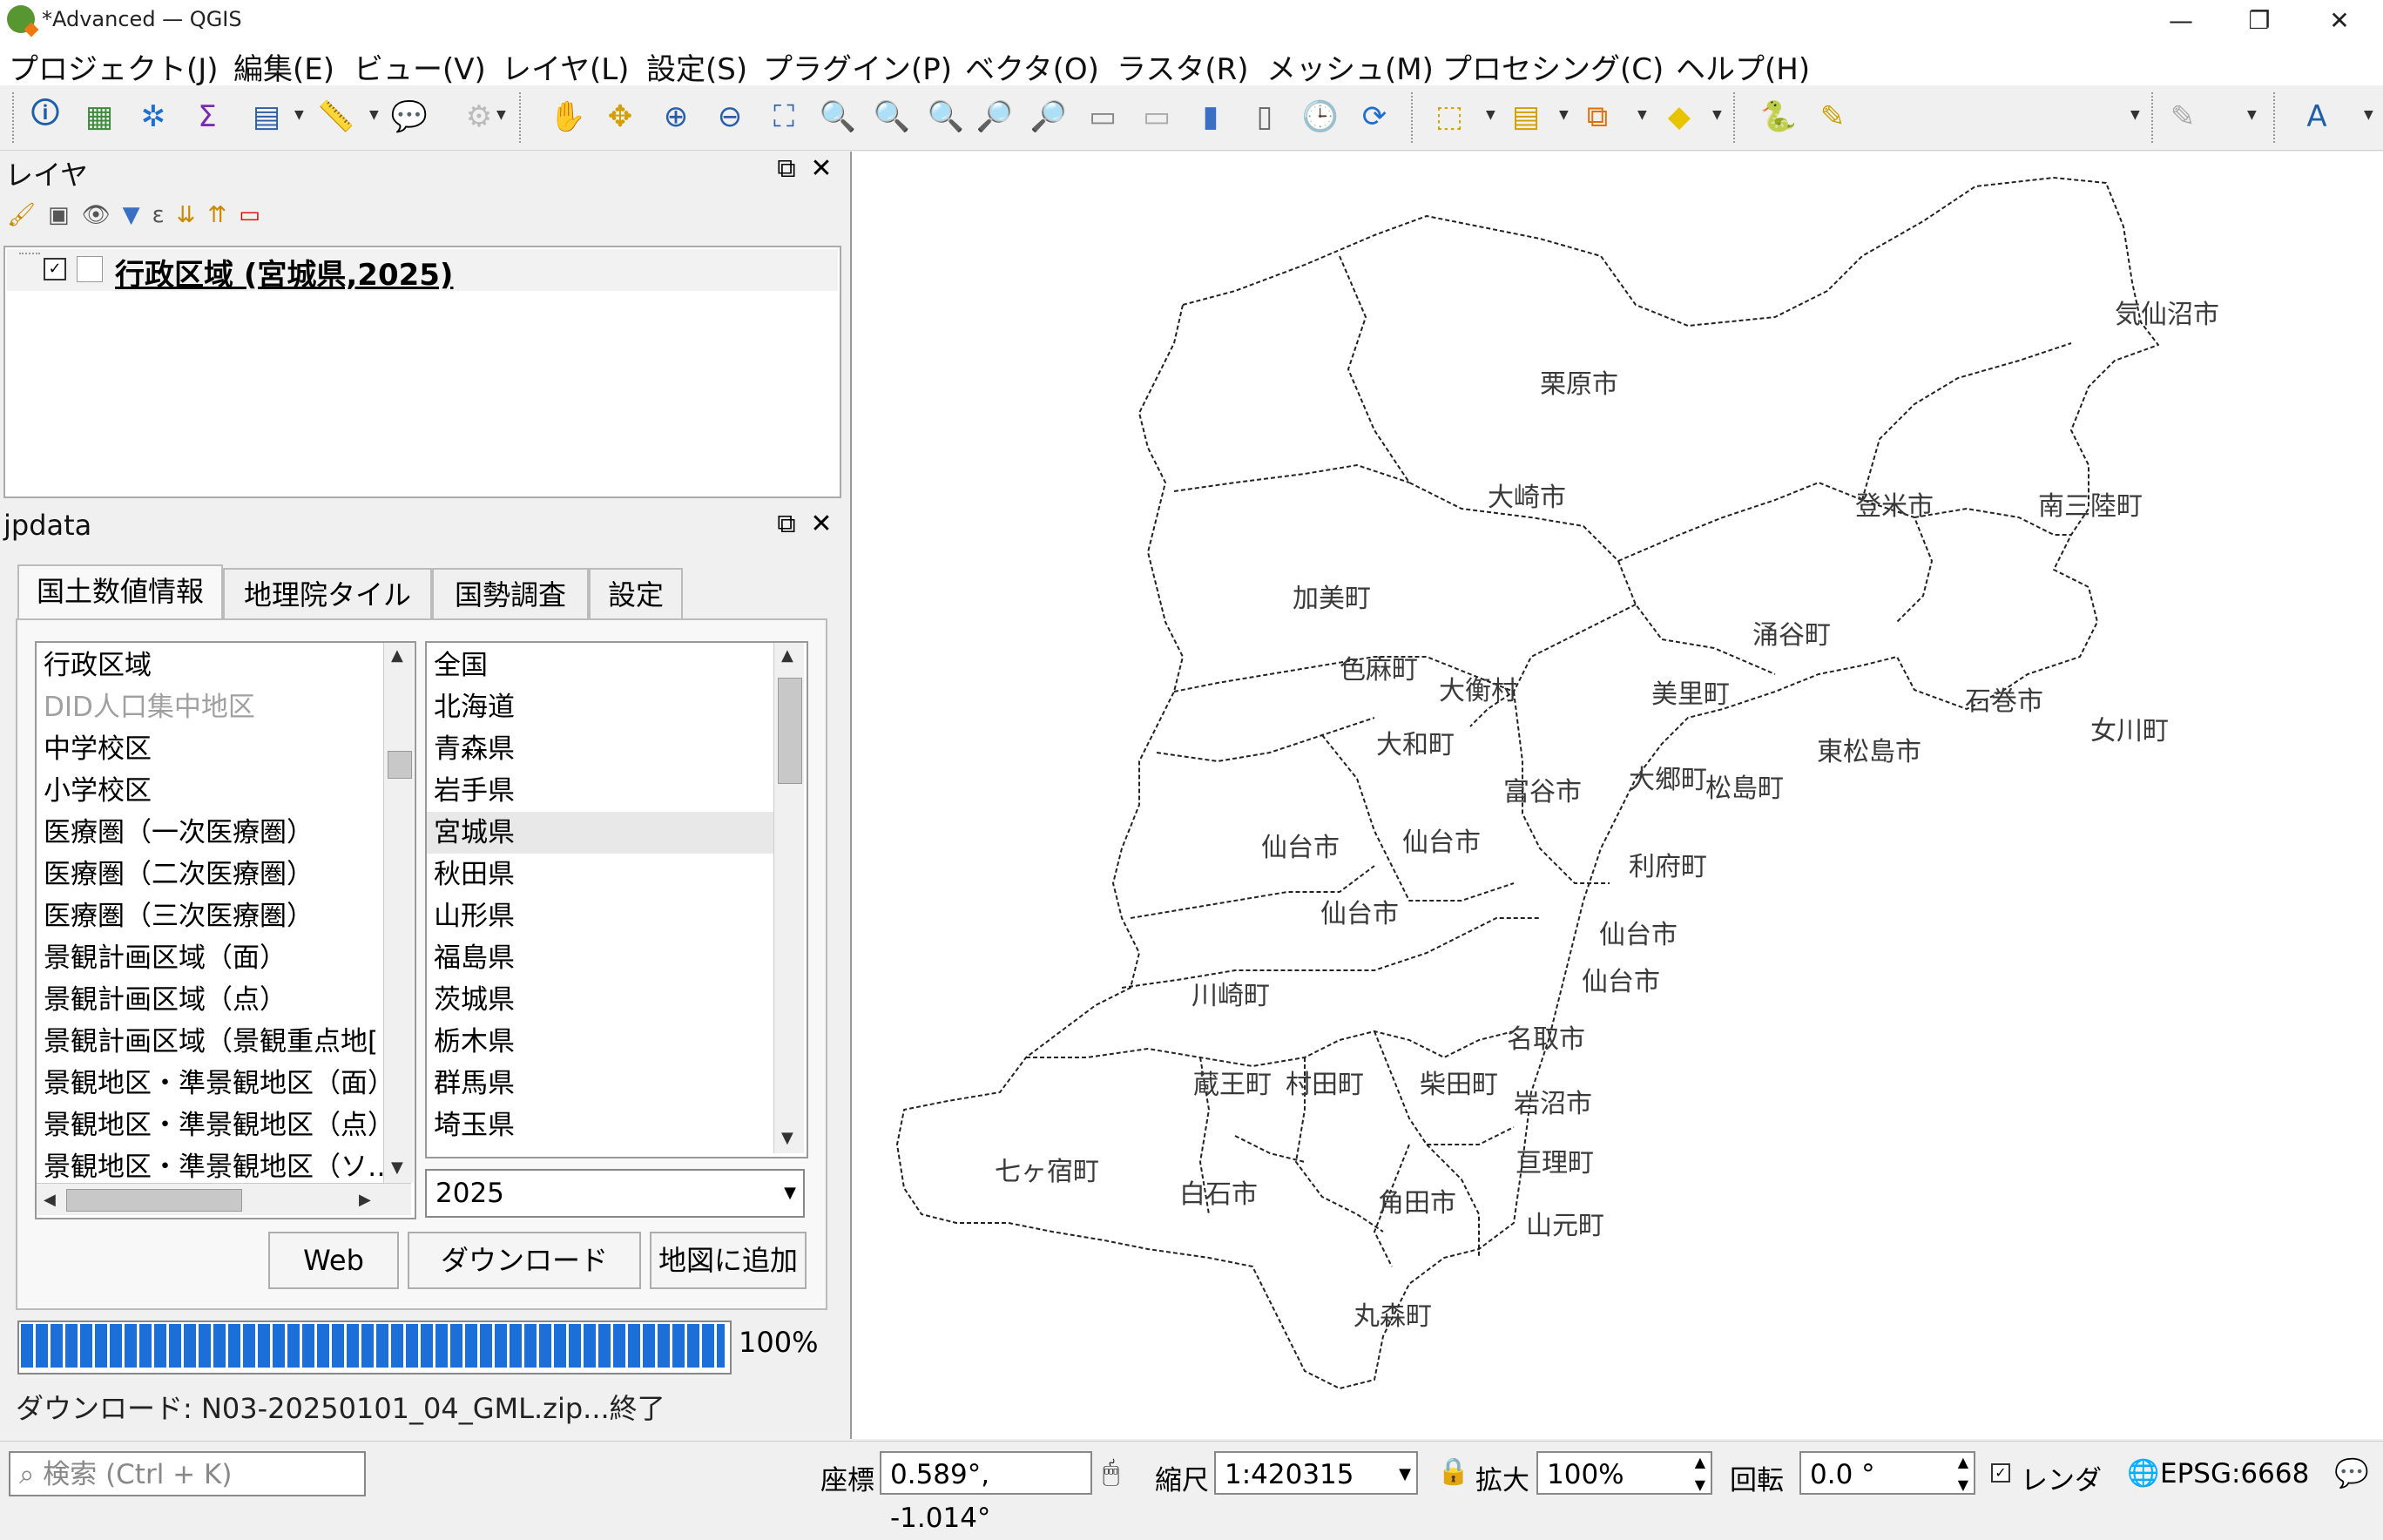 This screenshot has height=1540, width=2383. What do you see at coordinates (98, 749) in the screenshot?
I see `dataset-item: 中学校区` at bounding box center [98, 749].